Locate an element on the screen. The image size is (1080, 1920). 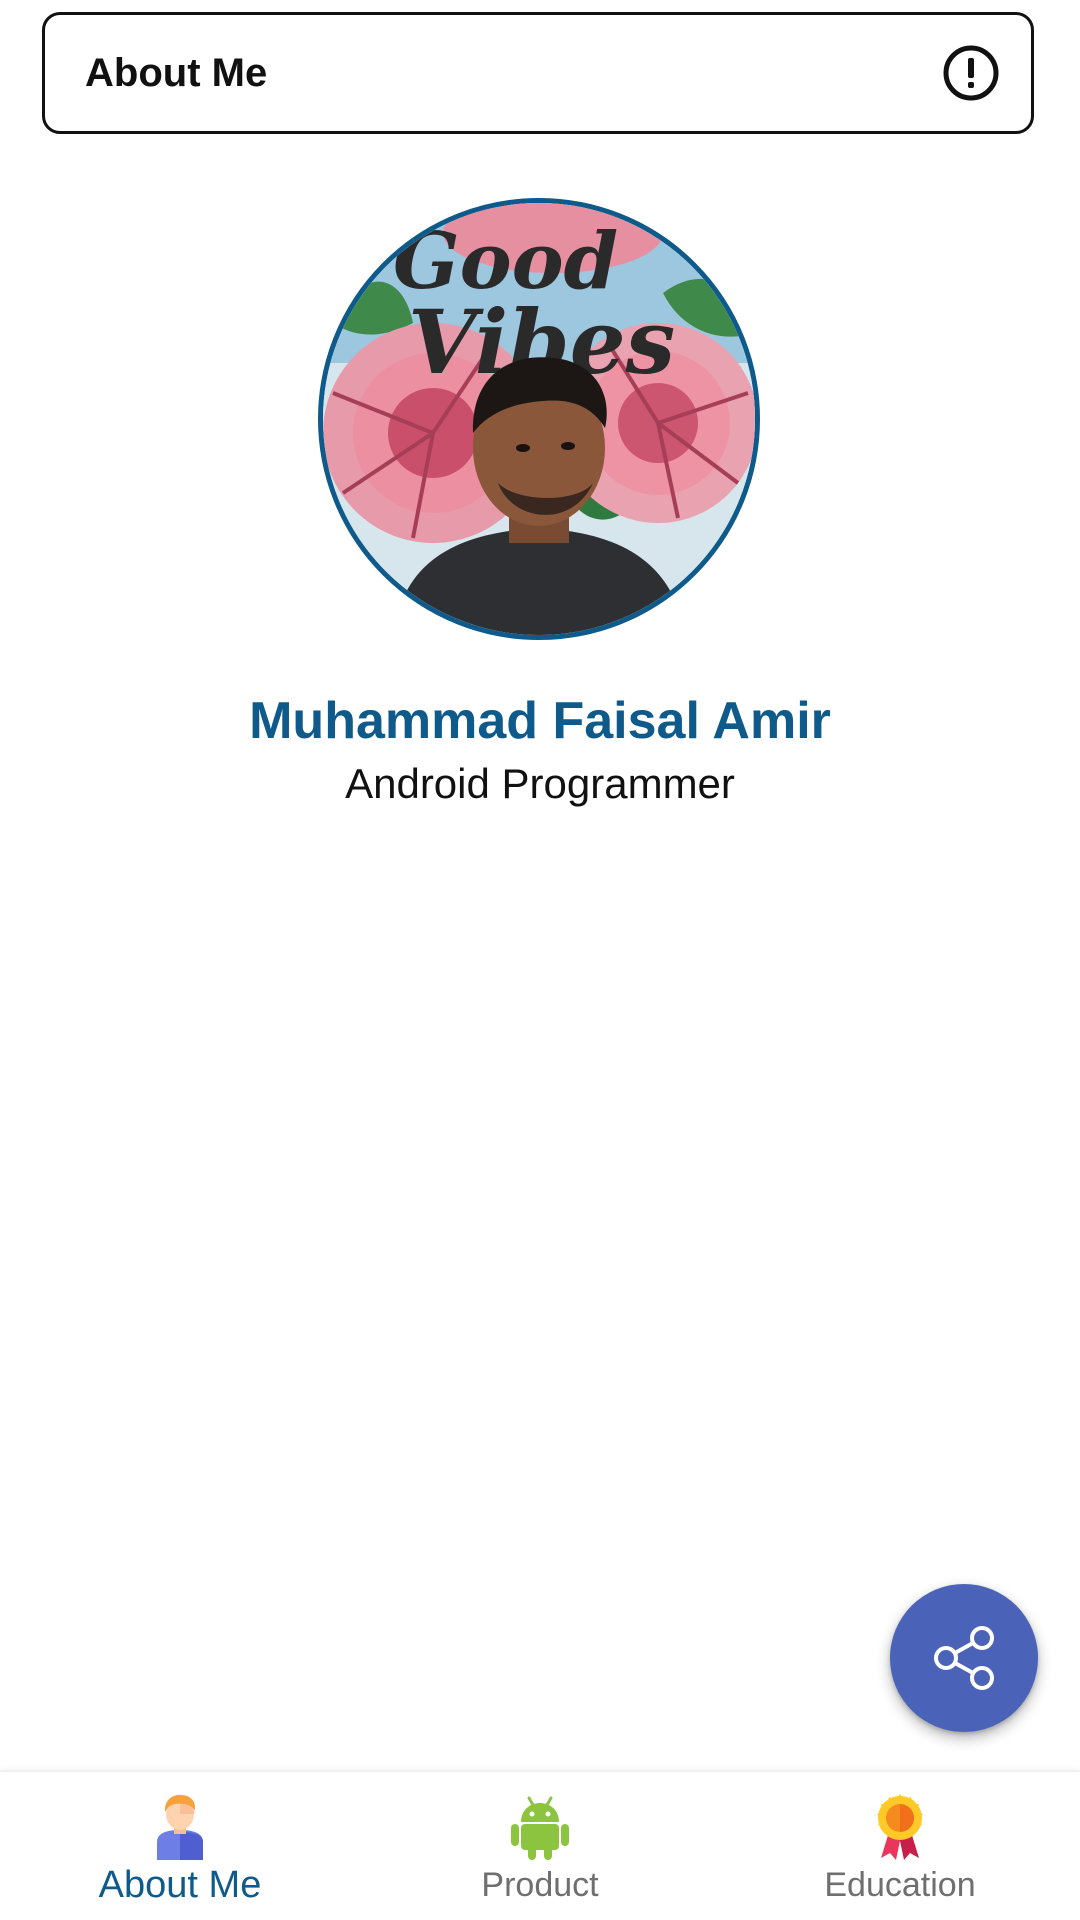
bottom-navigation: About Me Product Education is located at coordinates (540, 1845).